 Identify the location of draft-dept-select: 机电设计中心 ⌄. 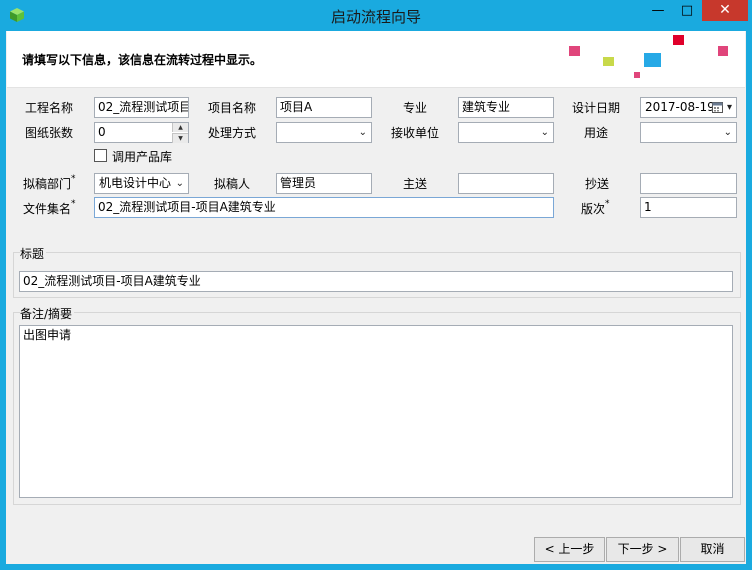
(141, 183).